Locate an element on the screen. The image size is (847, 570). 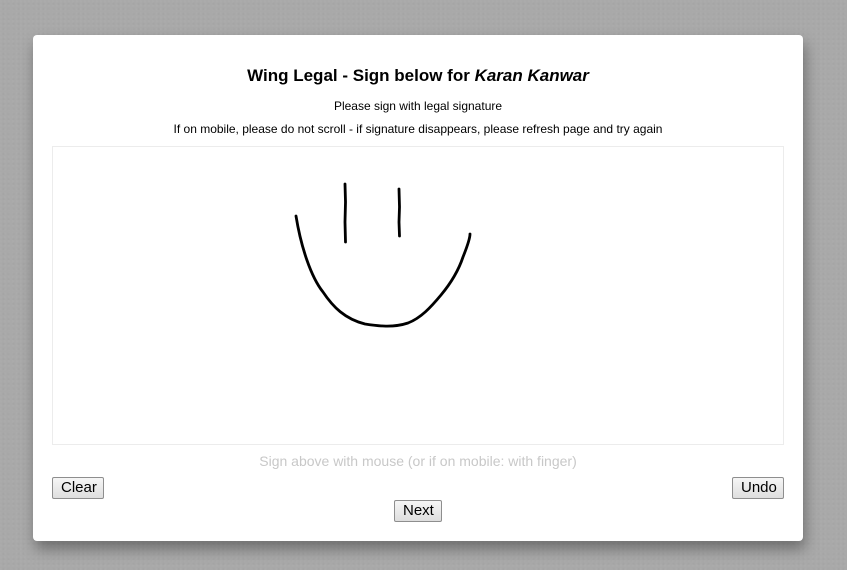
title-prefix: Wing Legal - Sign below for is located at coordinates (361, 75).